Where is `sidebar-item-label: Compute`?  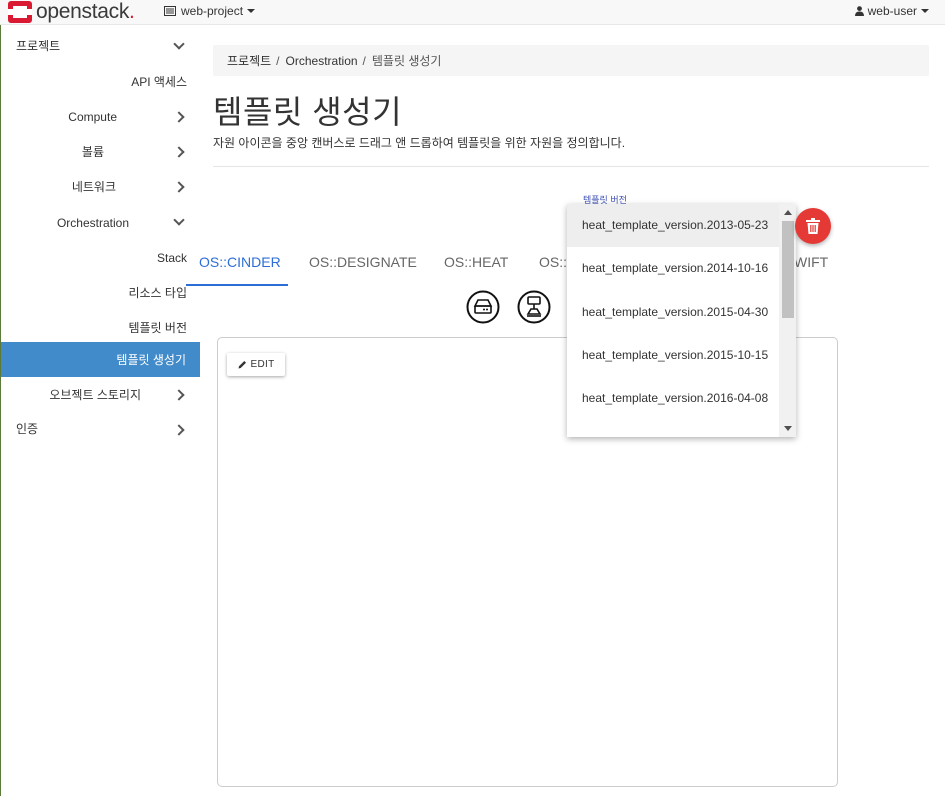
sidebar-item-label: Compute is located at coordinates (92, 116).